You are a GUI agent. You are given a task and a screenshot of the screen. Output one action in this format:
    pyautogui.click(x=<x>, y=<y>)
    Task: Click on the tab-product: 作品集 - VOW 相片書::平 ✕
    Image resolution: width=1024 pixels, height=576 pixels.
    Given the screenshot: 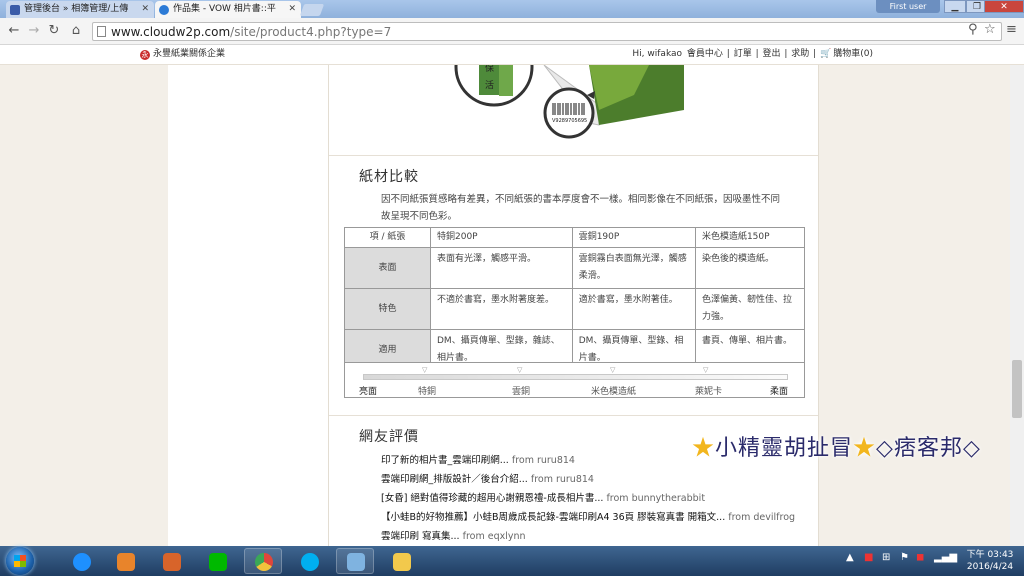 What is the action you would take?
    pyautogui.click(x=228, y=9)
    